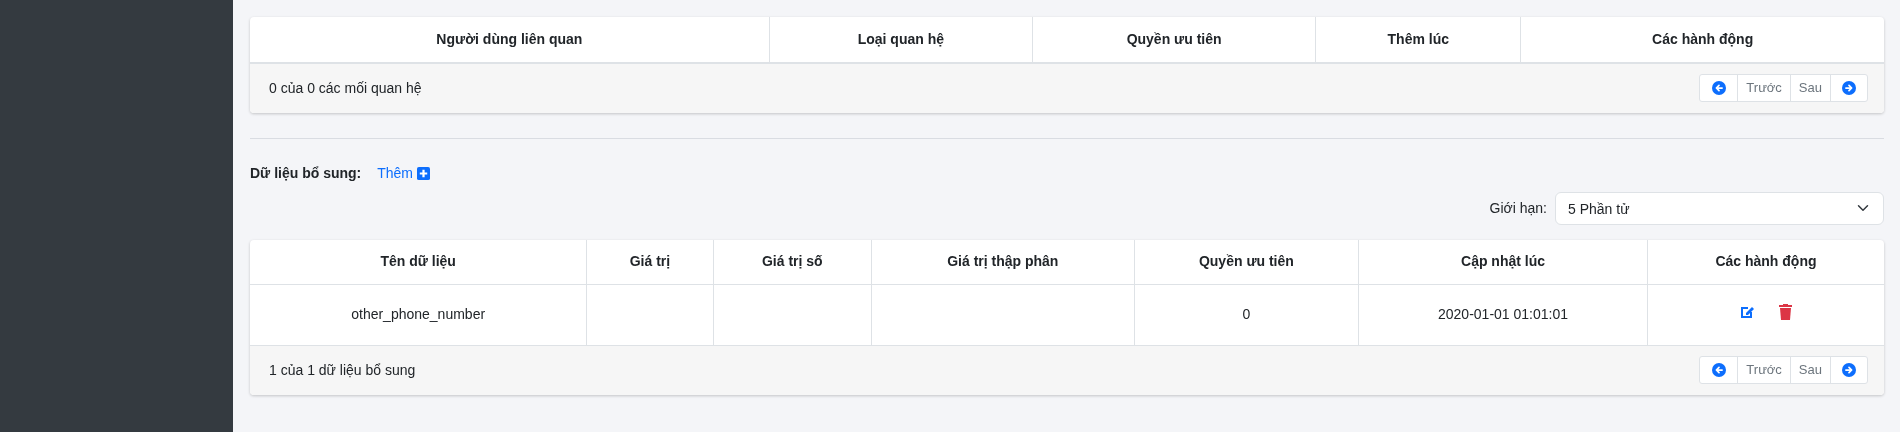 The width and height of the screenshot is (1900, 432). What do you see at coordinates (1719, 208) in the screenshot?
I see `limit-select: 5 Phần tử` at bounding box center [1719, 208].